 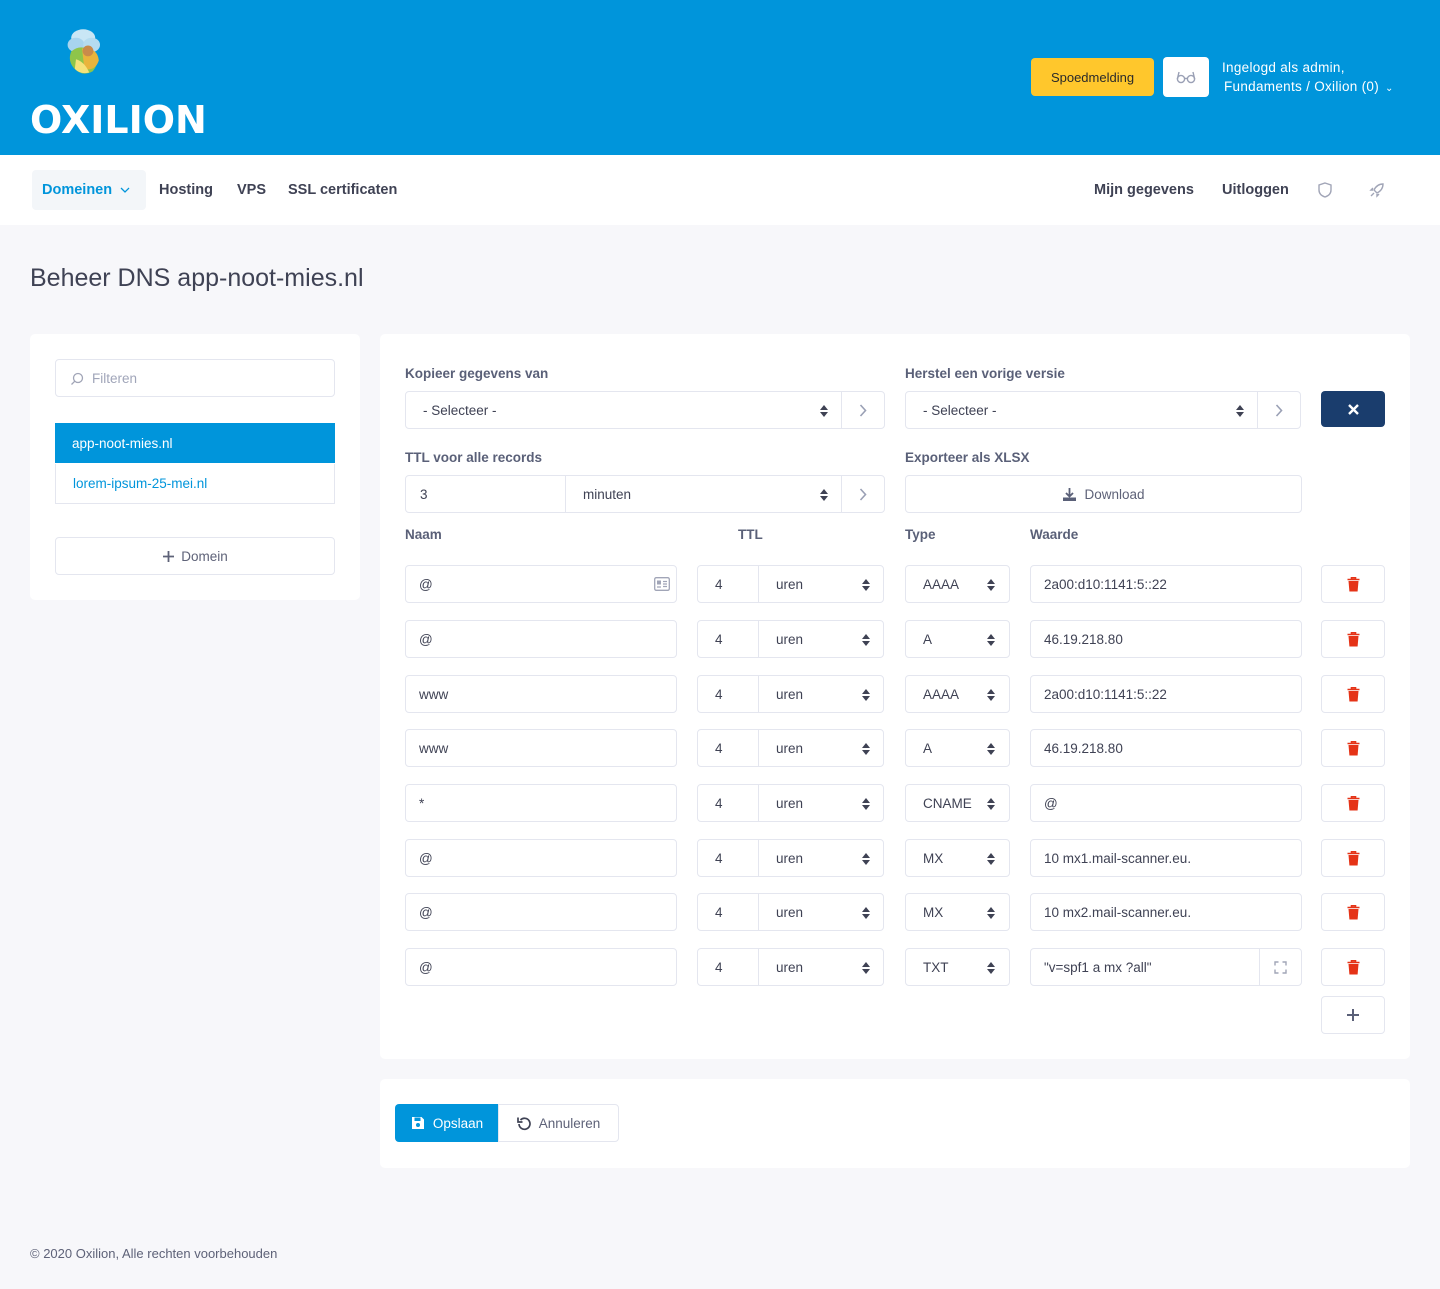 What do you see at coordinates (1377, 190) in the screenshot?
I see `rocket-icon` at bounding box center [1377, 190].